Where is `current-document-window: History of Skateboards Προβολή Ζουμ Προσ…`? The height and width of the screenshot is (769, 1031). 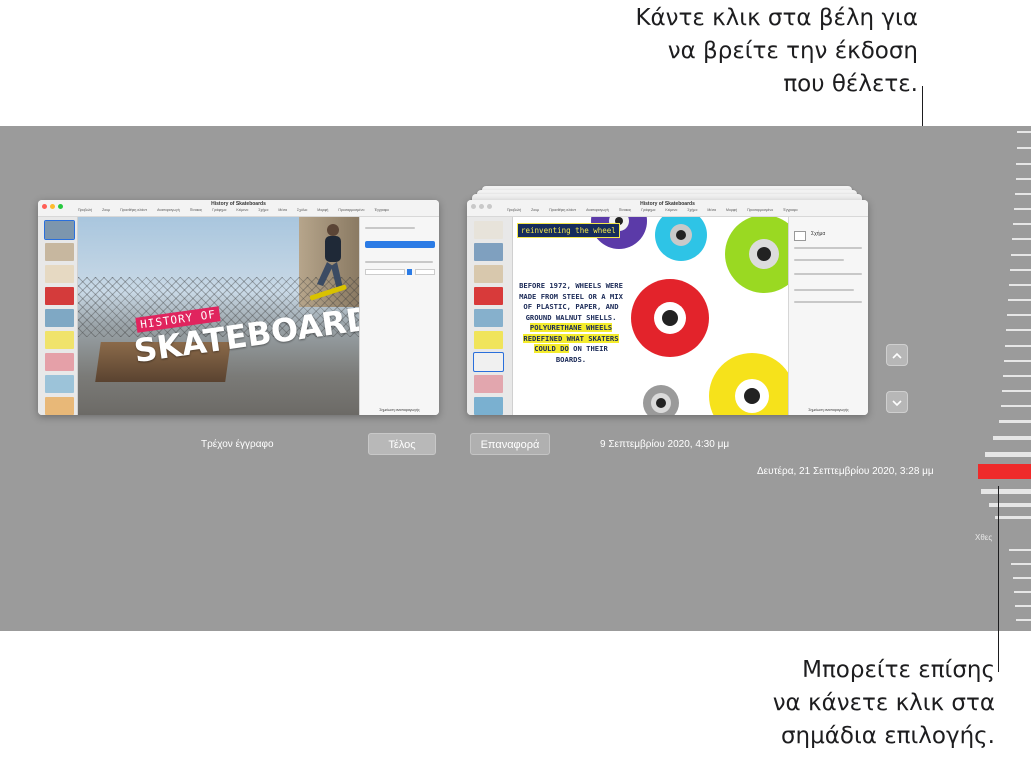 current-document-window: History of Skateboards Προβολή Ζουμ Προσ… is located at coordinates (238, 307).